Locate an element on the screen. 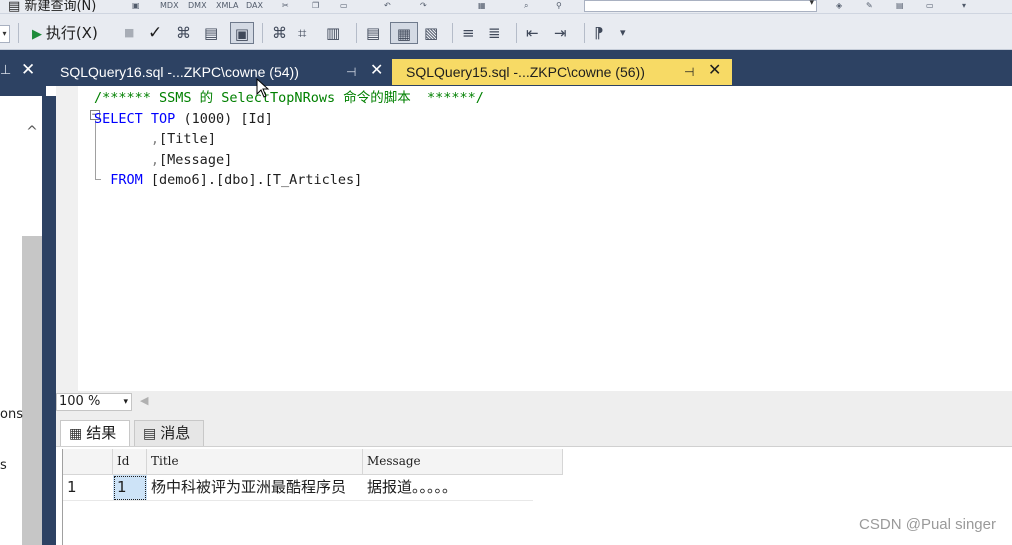 The image size is (1012, 545). pin-icon: ⊥ is located at coordinates (5, 70).